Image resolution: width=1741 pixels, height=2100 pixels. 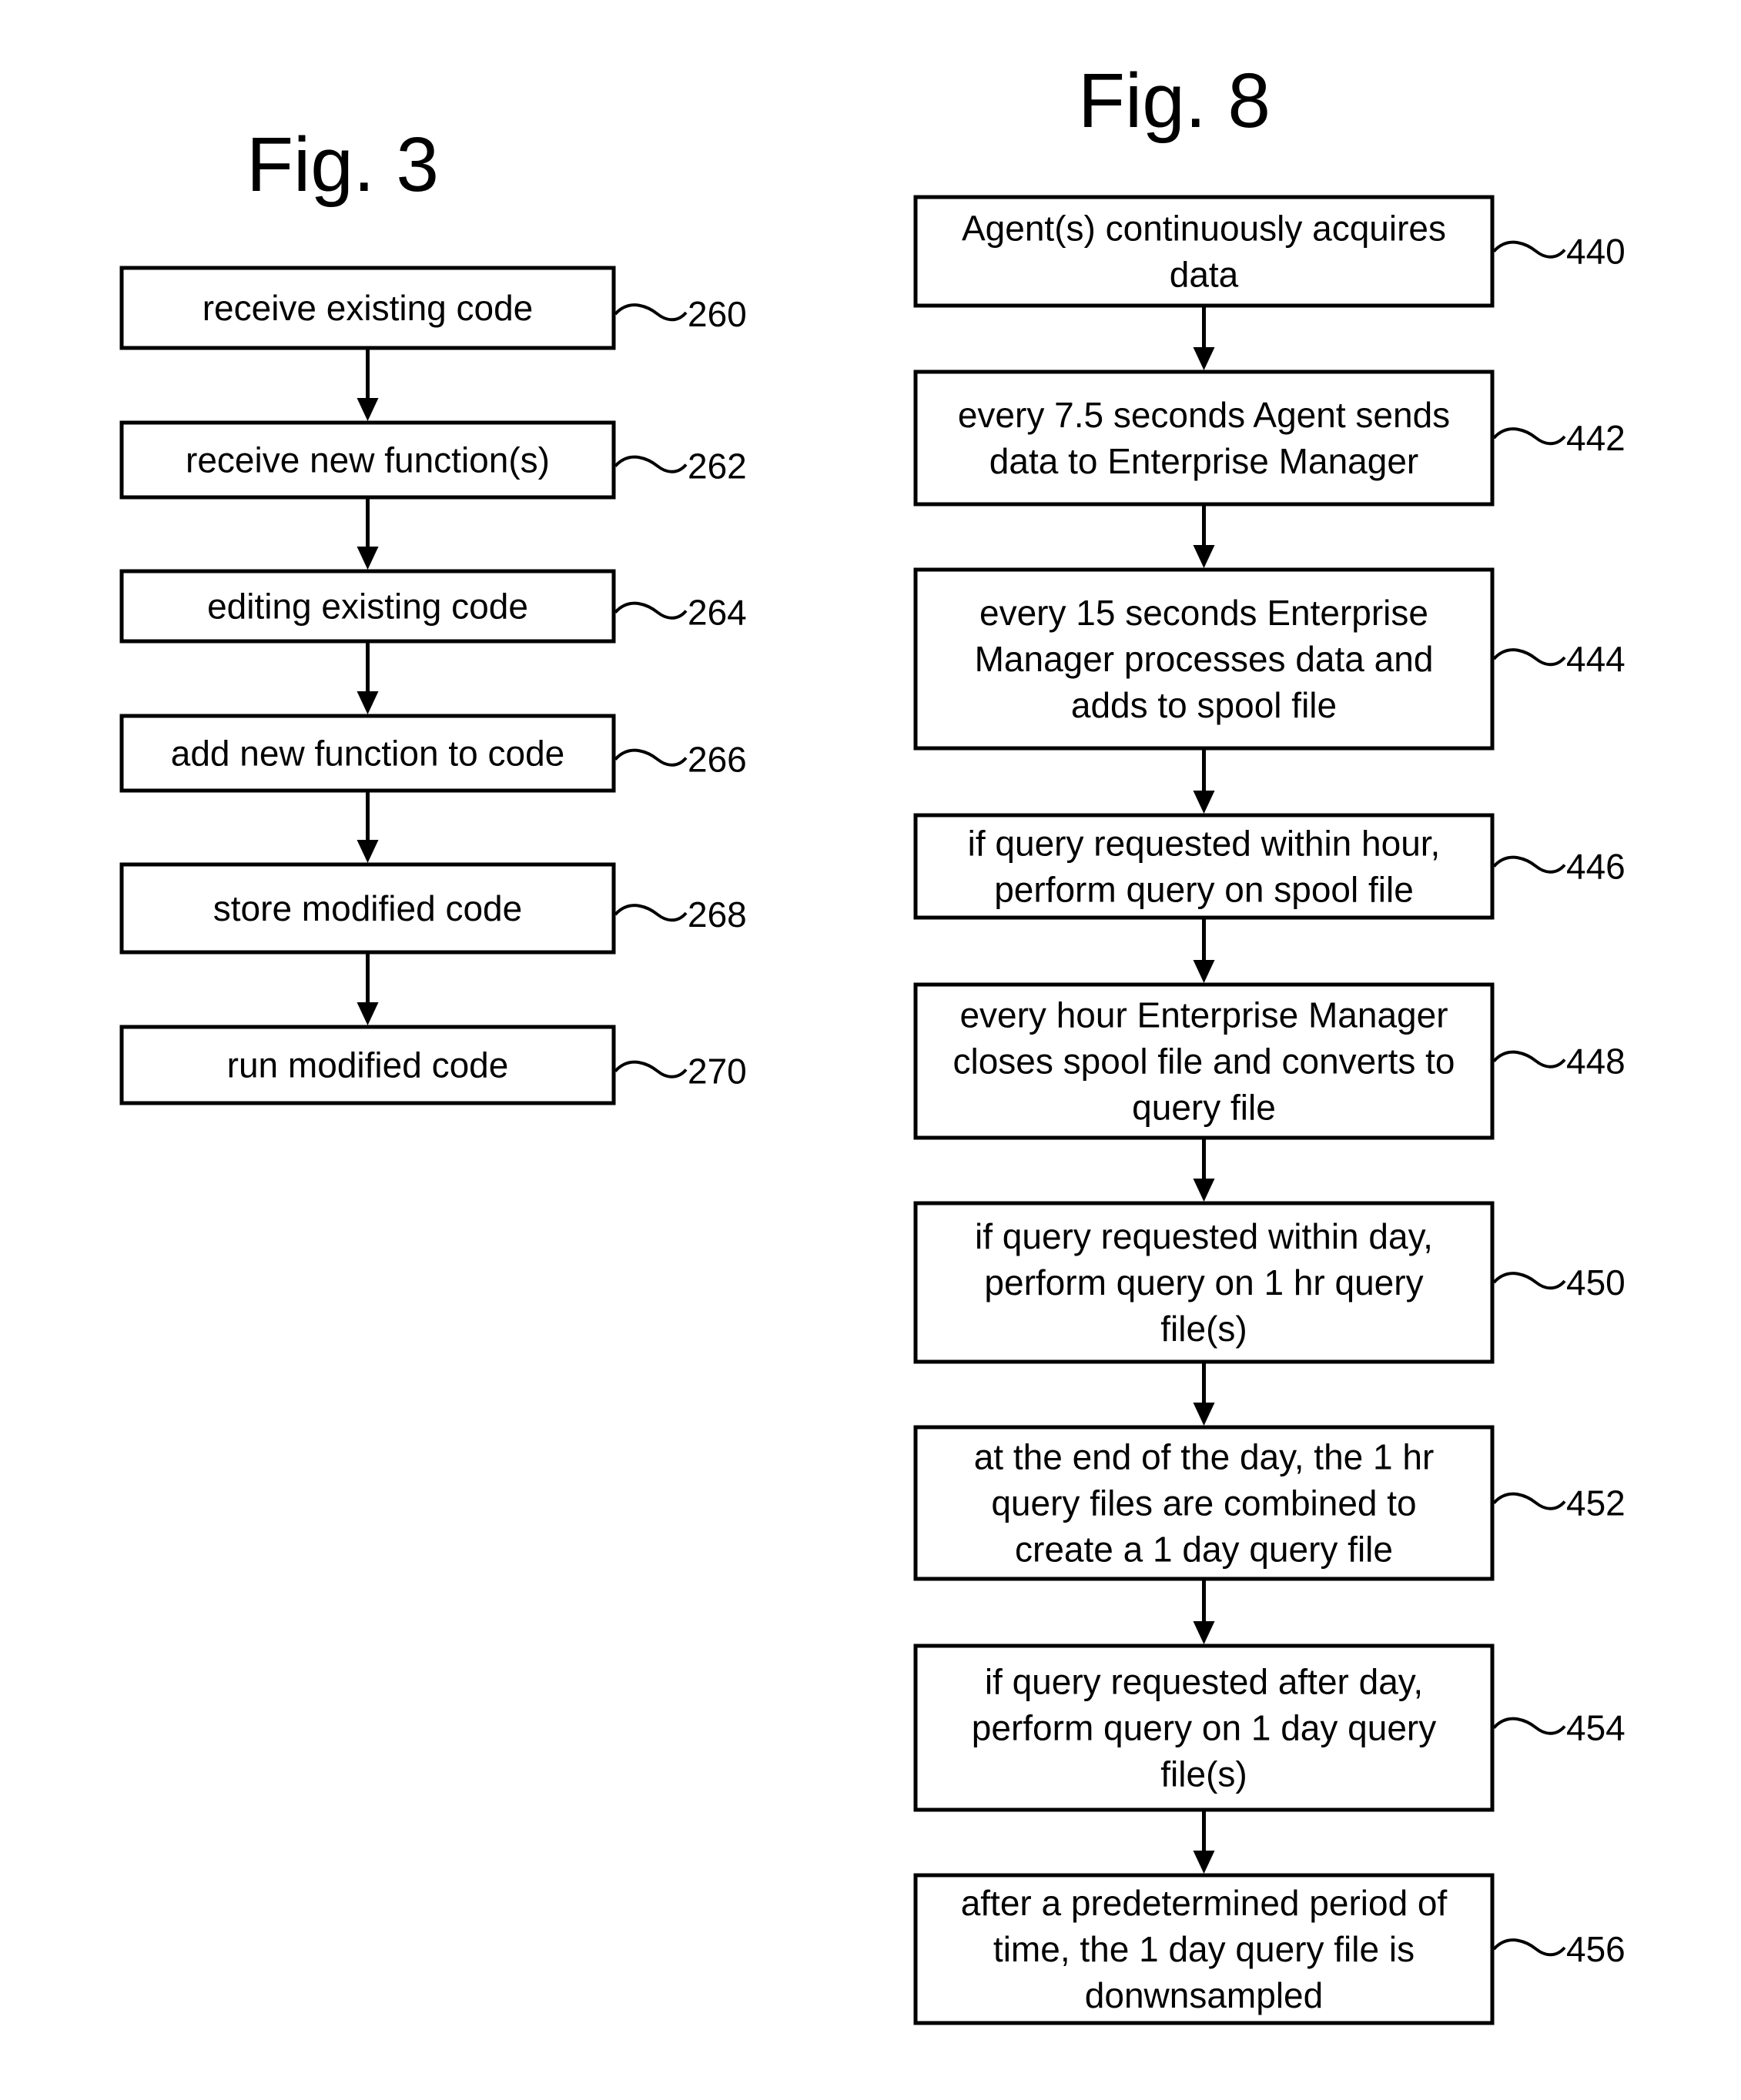 What do you see at coordinates (717, 915) in the screenshot?
I see `reference-numeral: 268` at bounding box center [717, 915].